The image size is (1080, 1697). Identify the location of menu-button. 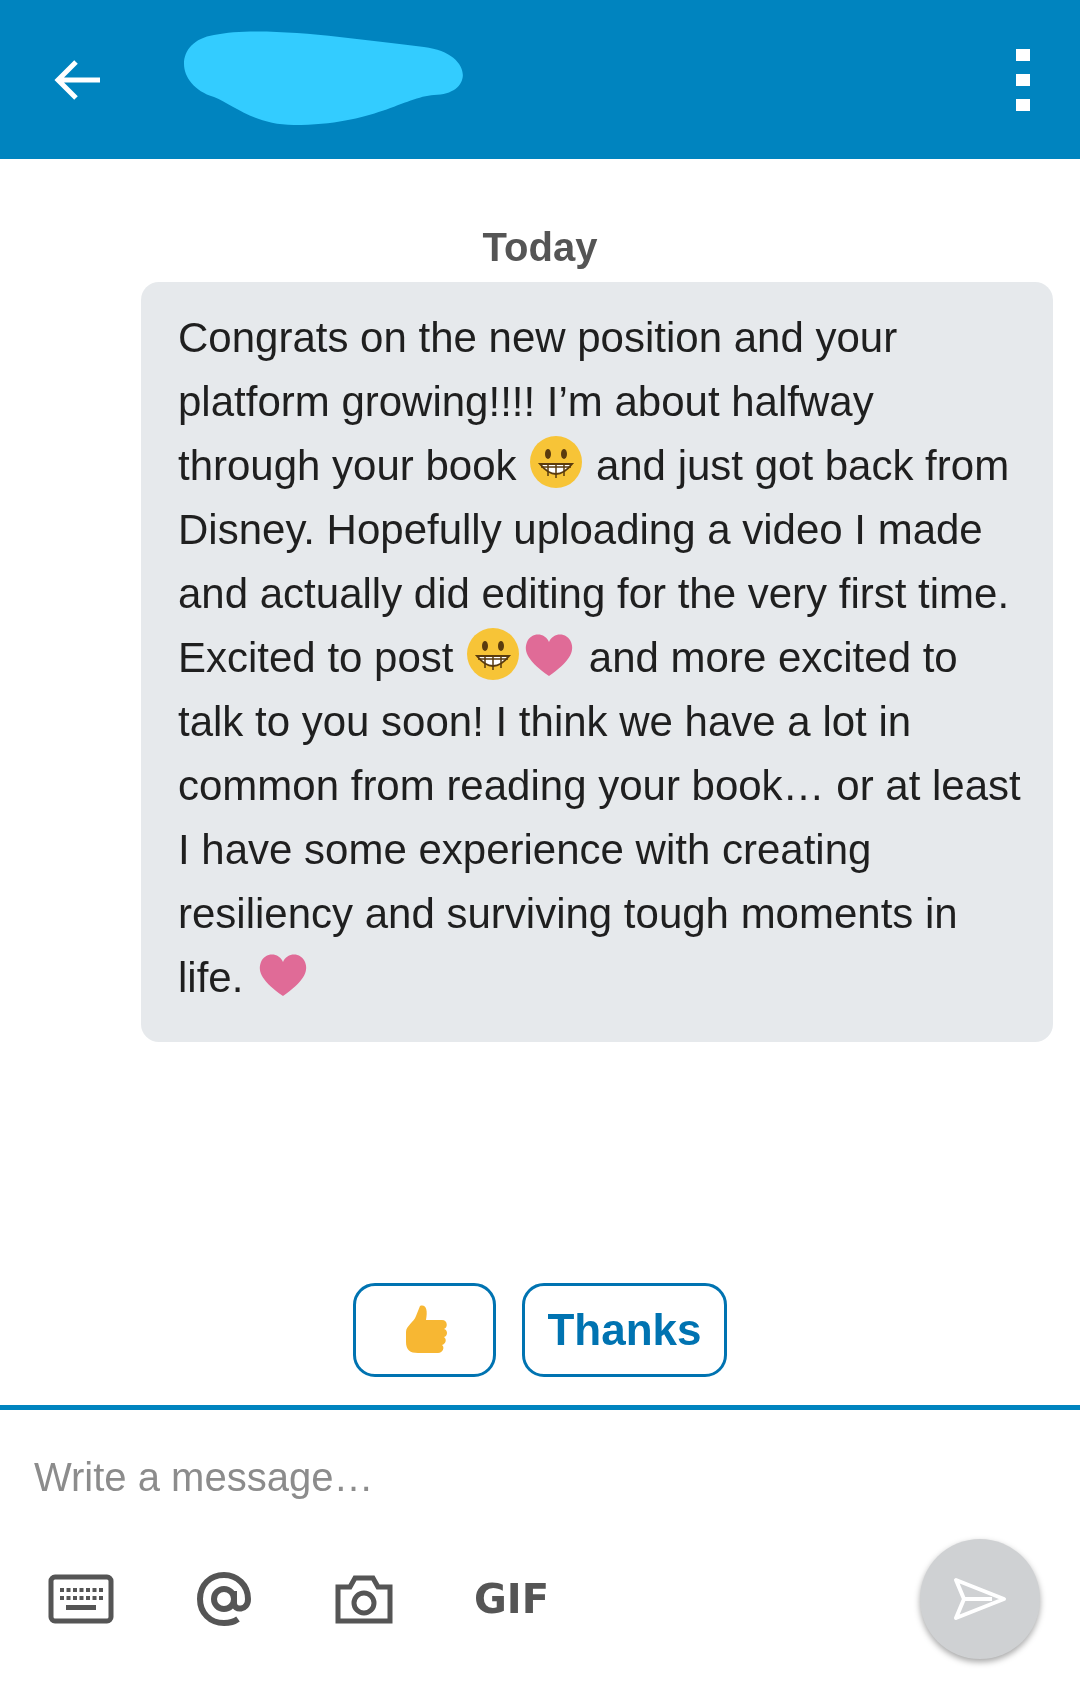
(1023, 79).